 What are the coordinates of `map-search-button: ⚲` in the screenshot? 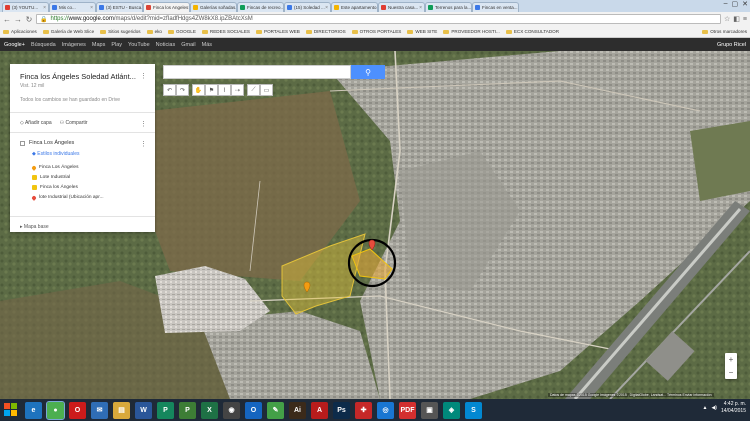 It's located at (368, 72).